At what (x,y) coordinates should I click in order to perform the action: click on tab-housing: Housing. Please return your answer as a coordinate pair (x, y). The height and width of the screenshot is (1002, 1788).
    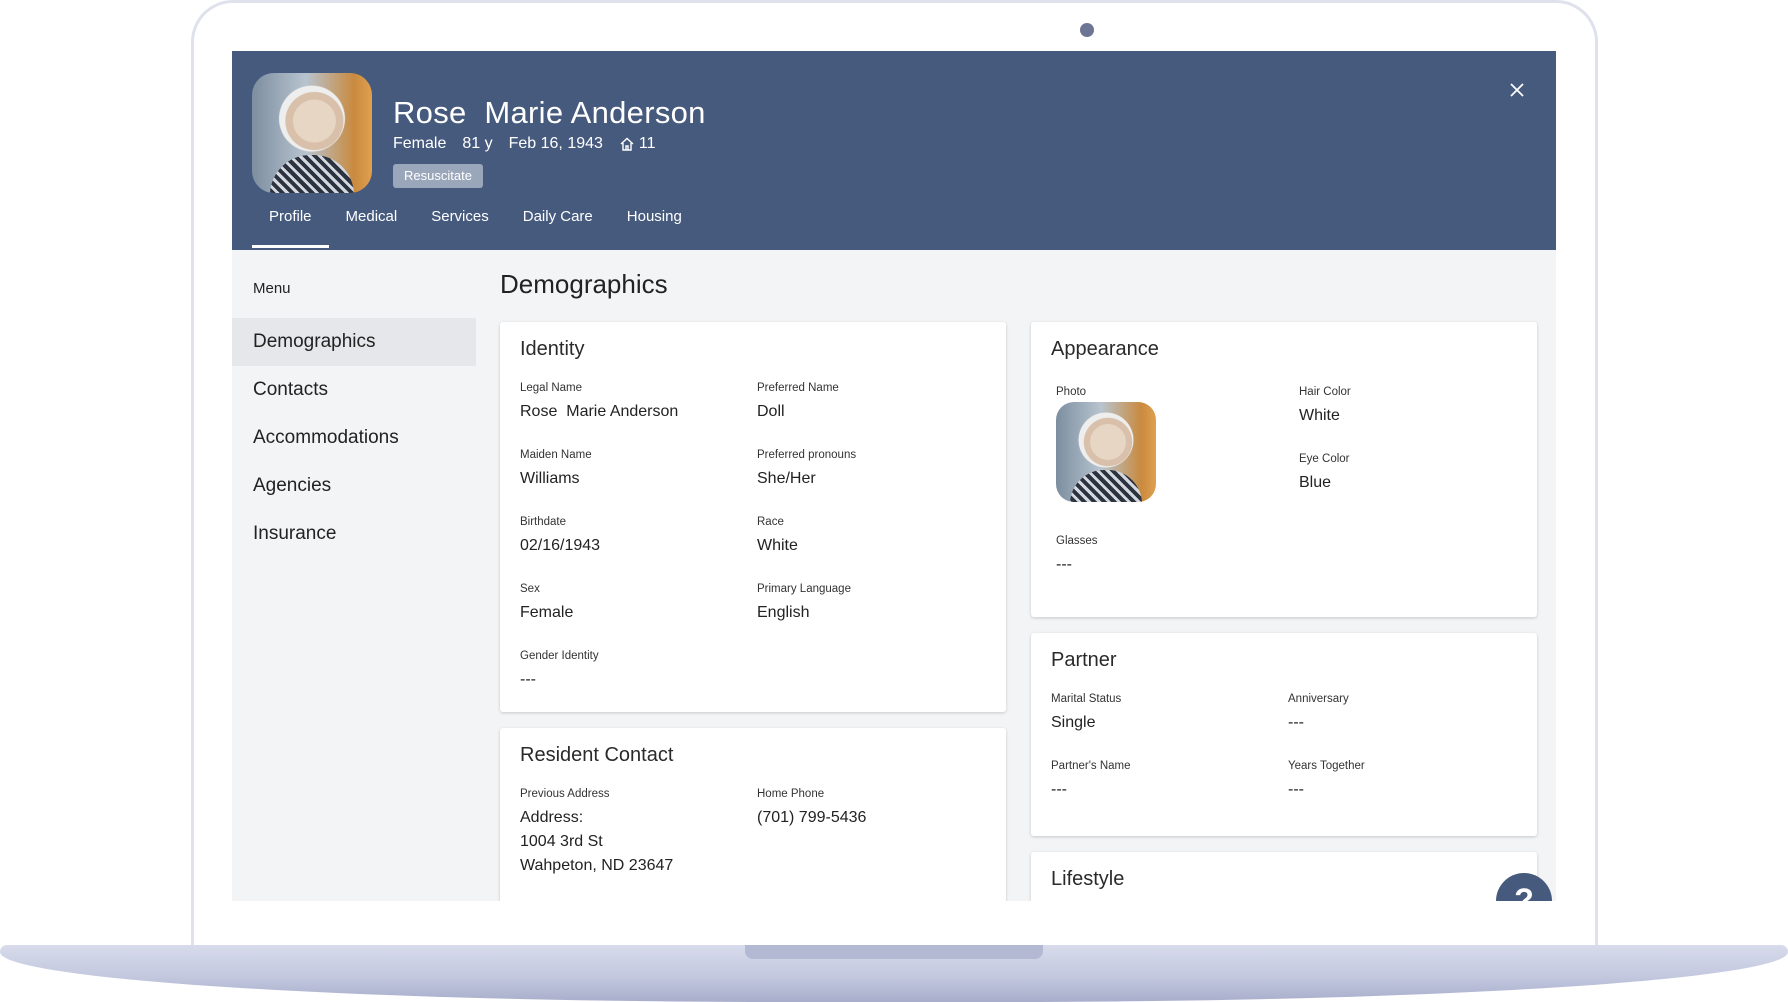
    Looking at the image, I should click on (654, 225).